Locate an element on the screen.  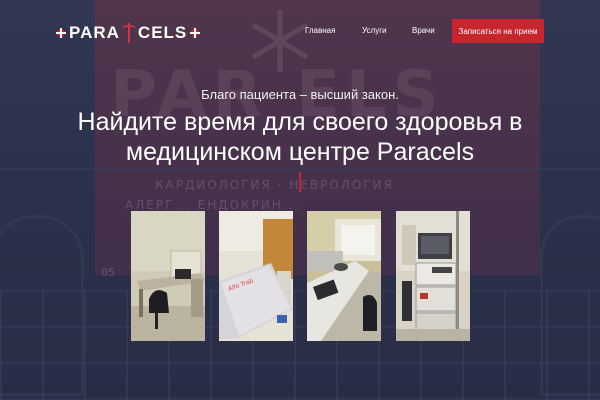
logo-text-right: CELS is located at coordinates (162, 32).